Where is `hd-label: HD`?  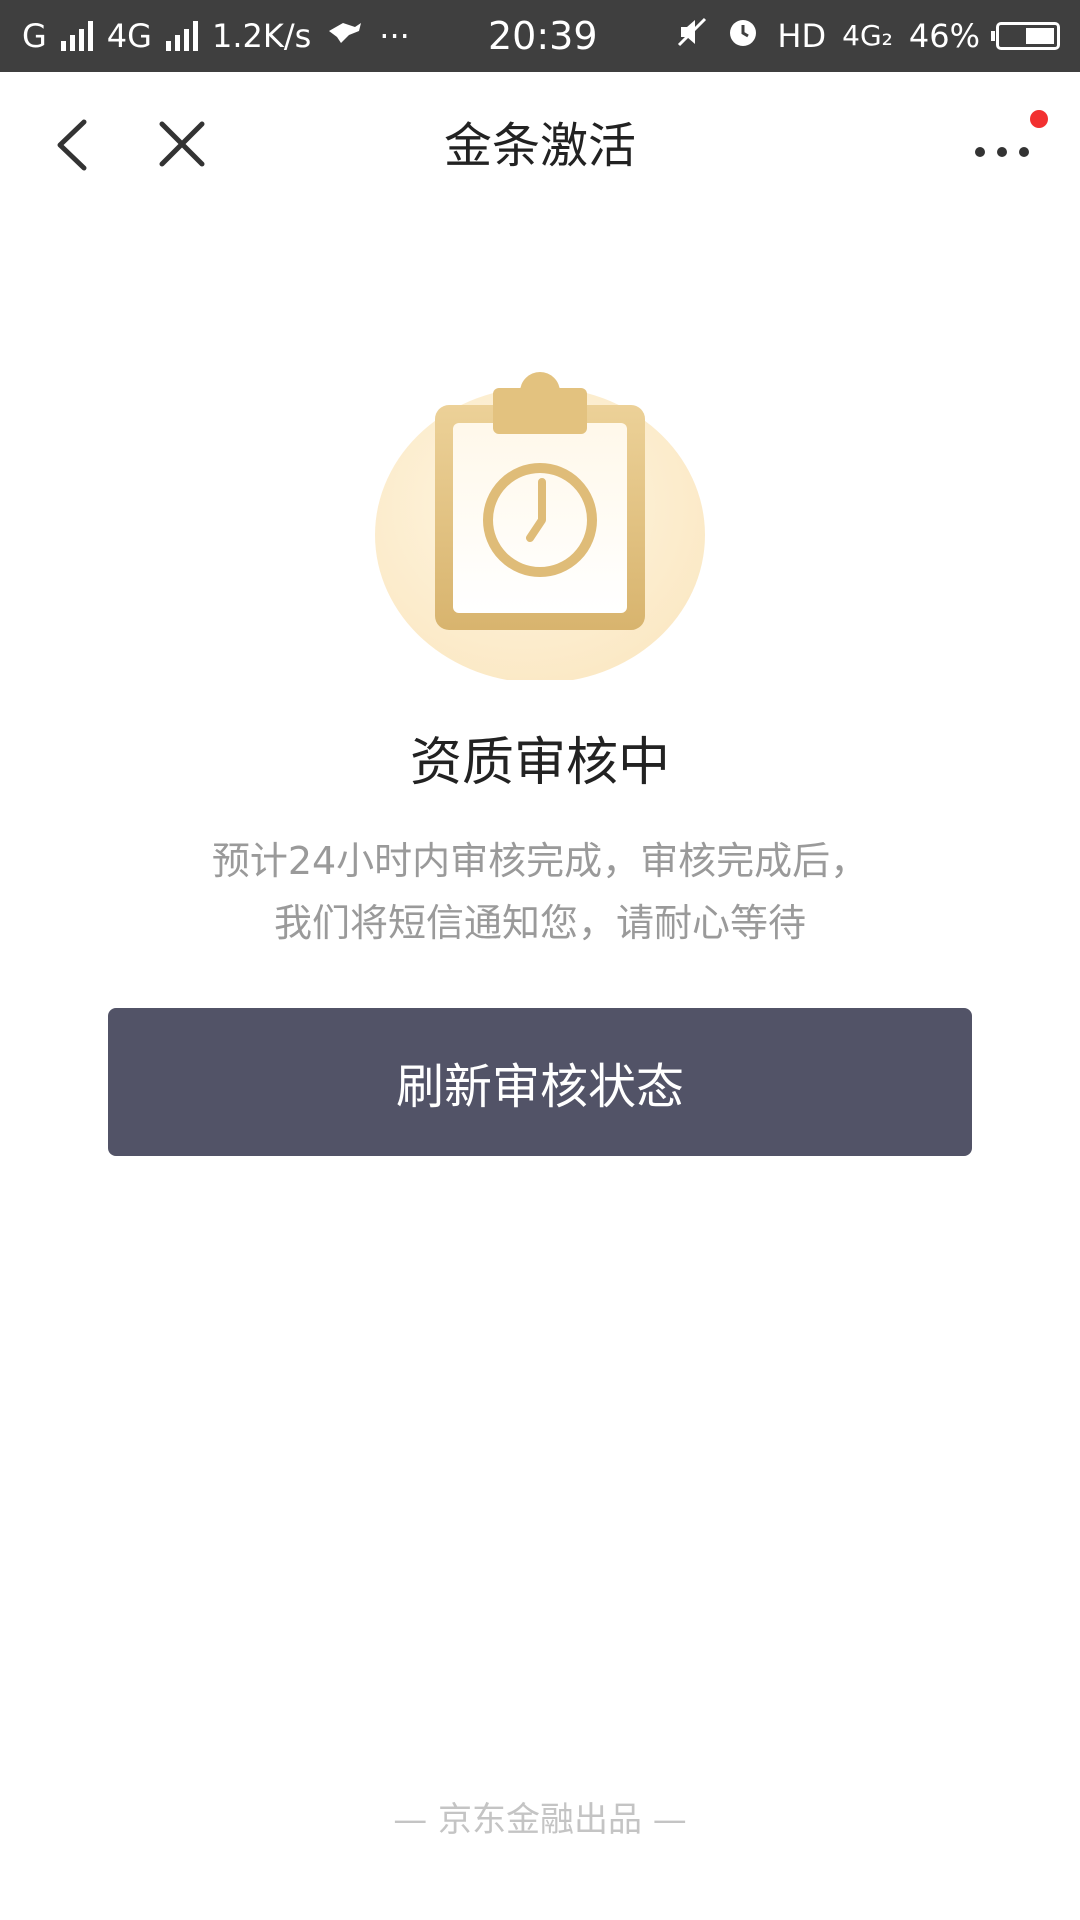
hd-label: HD is located at coordinates (802, 36).